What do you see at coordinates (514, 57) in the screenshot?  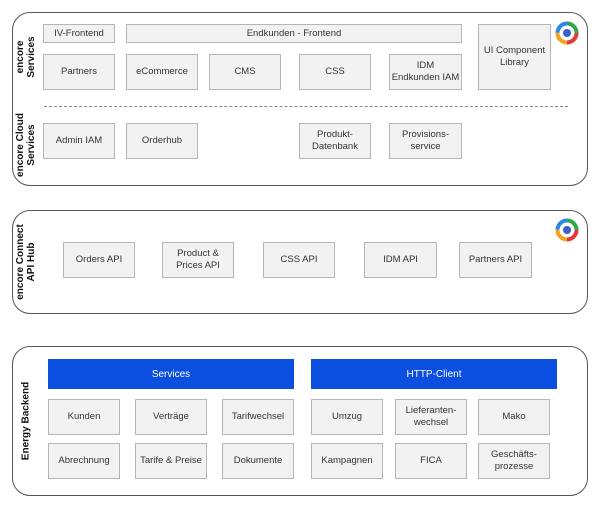 I see `ui-component-library-box: UI Component Library` at bounding box center [514, 57].